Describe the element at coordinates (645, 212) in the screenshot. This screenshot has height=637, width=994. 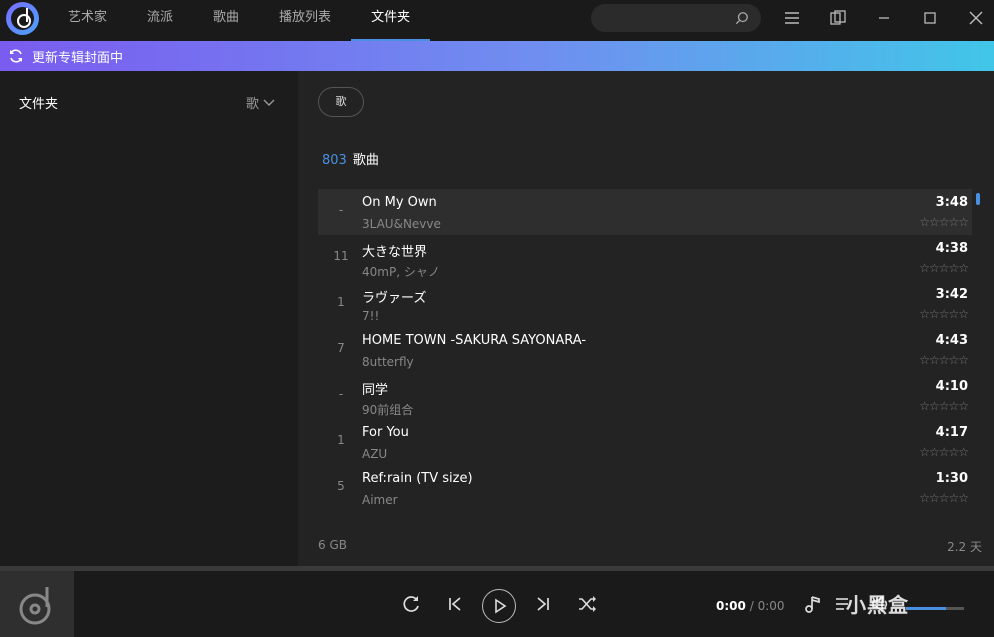
I see `list-item: - On My Own 3LAU&Nevve 3:48 ☆☆☆☆☆` at that location.